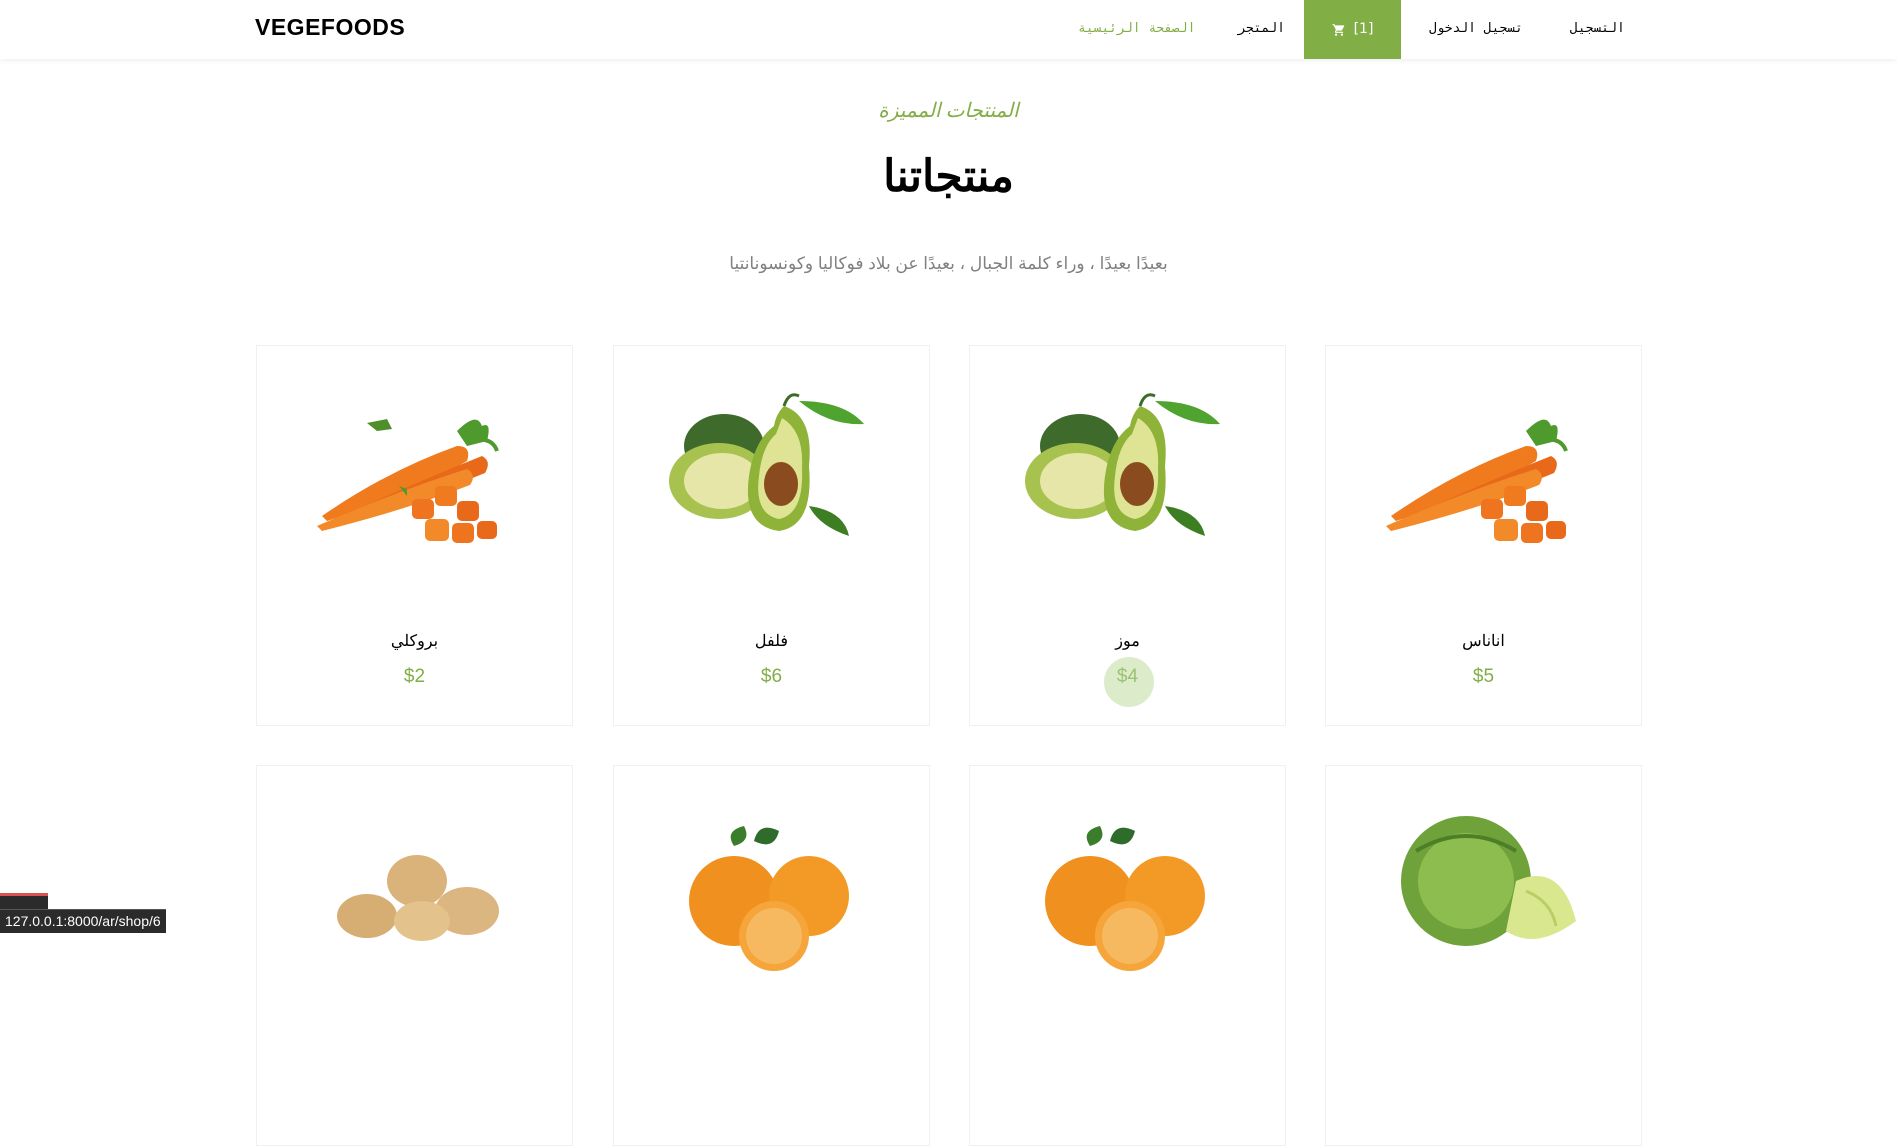 The height and width of the screenshot is (1146, 1897). What do you see at coordinates (1127, 641) in the screenshot?
I see `product-name: موز` at bounding box center [1127, 641].